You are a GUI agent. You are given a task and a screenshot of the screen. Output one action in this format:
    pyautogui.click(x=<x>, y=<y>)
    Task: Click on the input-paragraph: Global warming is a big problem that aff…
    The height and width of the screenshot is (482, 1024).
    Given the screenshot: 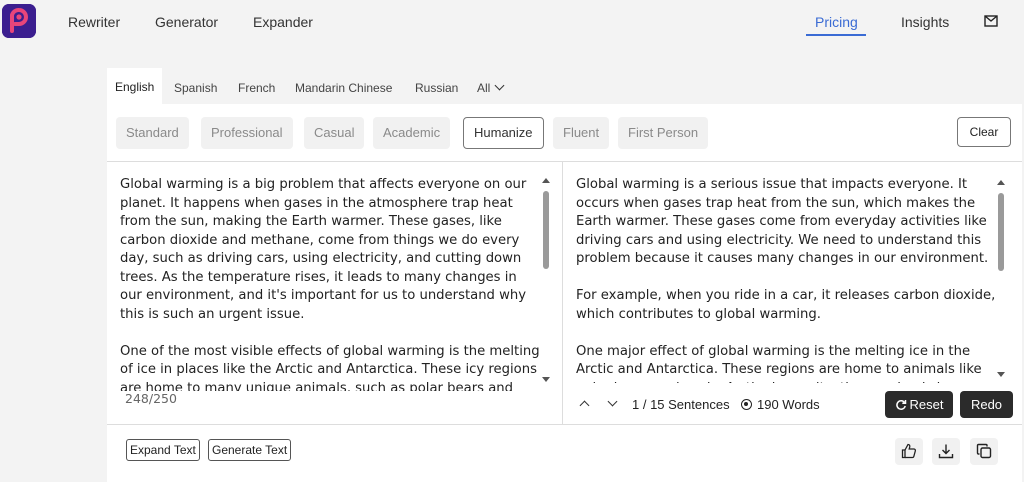 What is the action you would take?
    pyautogui.click(x=323, y=249)
    